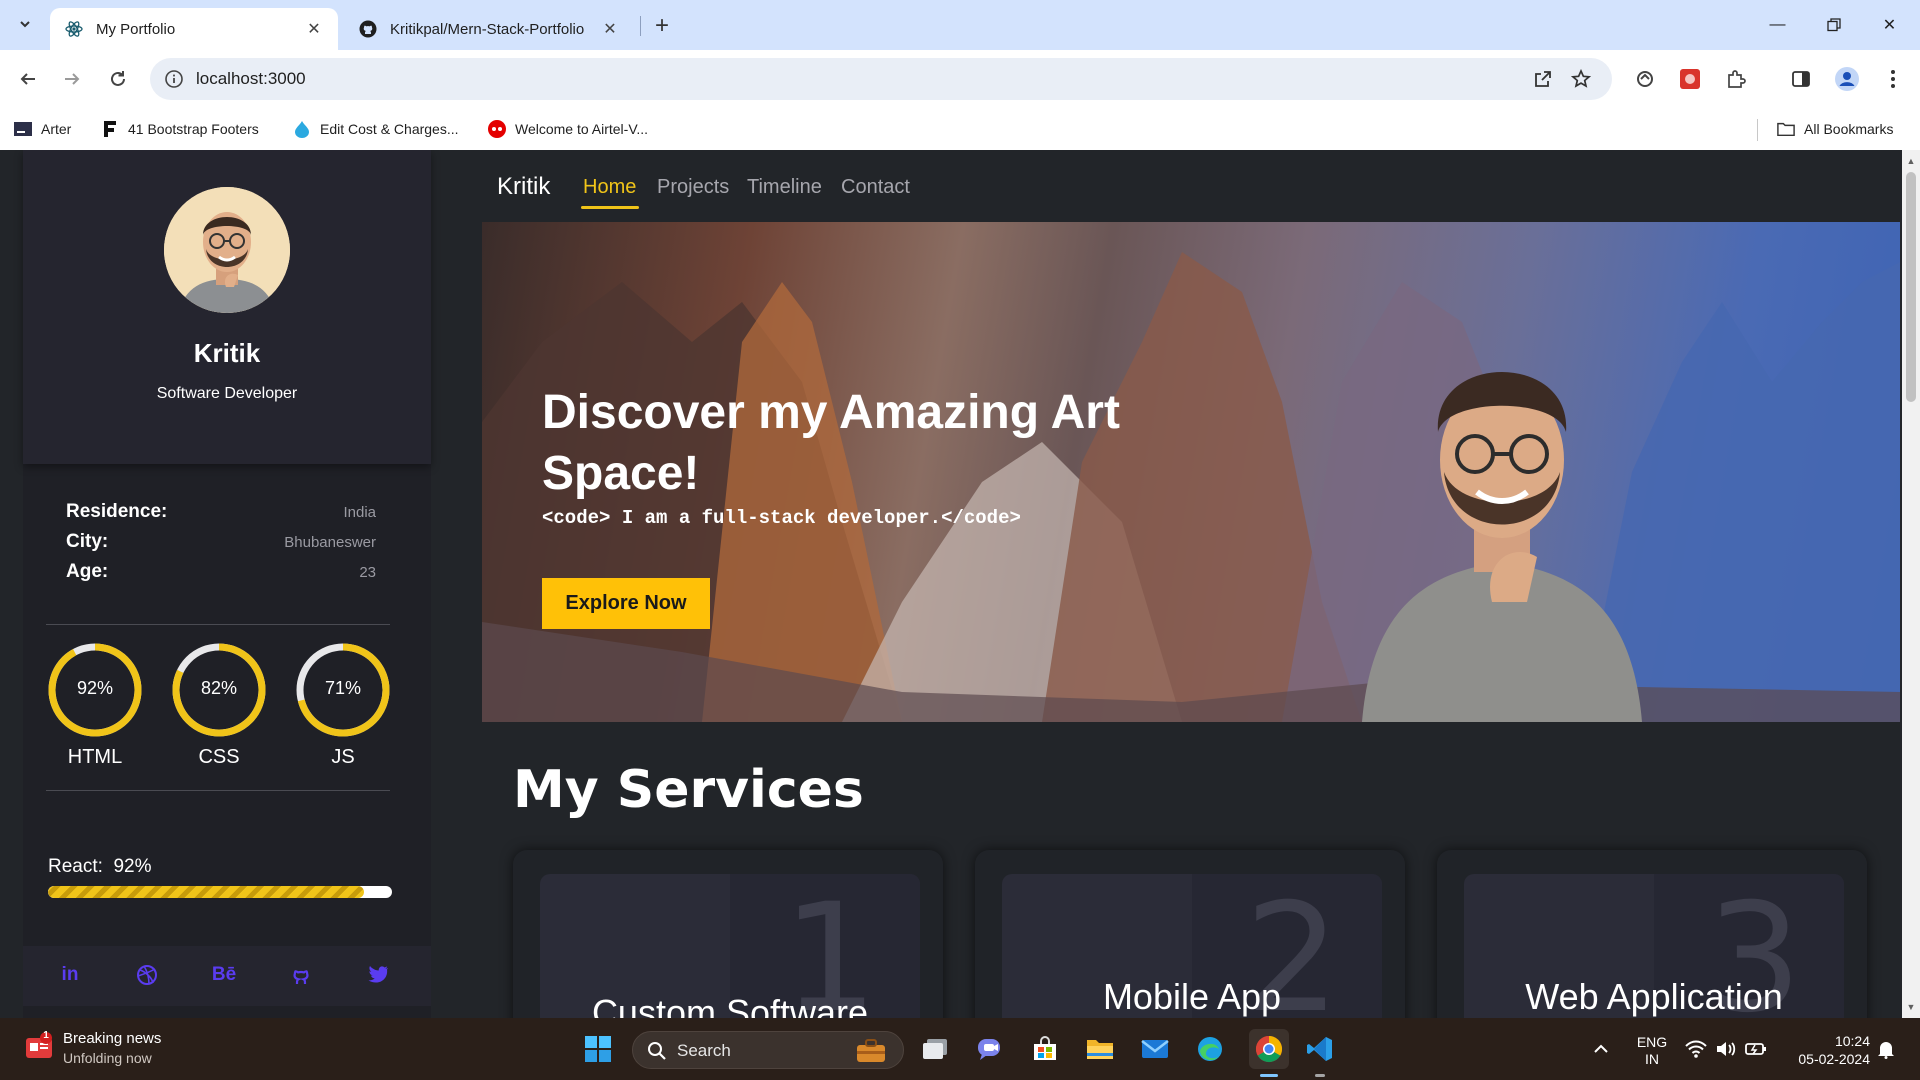 The image size is (1920, 1080). What do you see at coordinates (1801, 79) in the screenshot?
I see `side-panel-icon` at bounding box center [1801, 79].